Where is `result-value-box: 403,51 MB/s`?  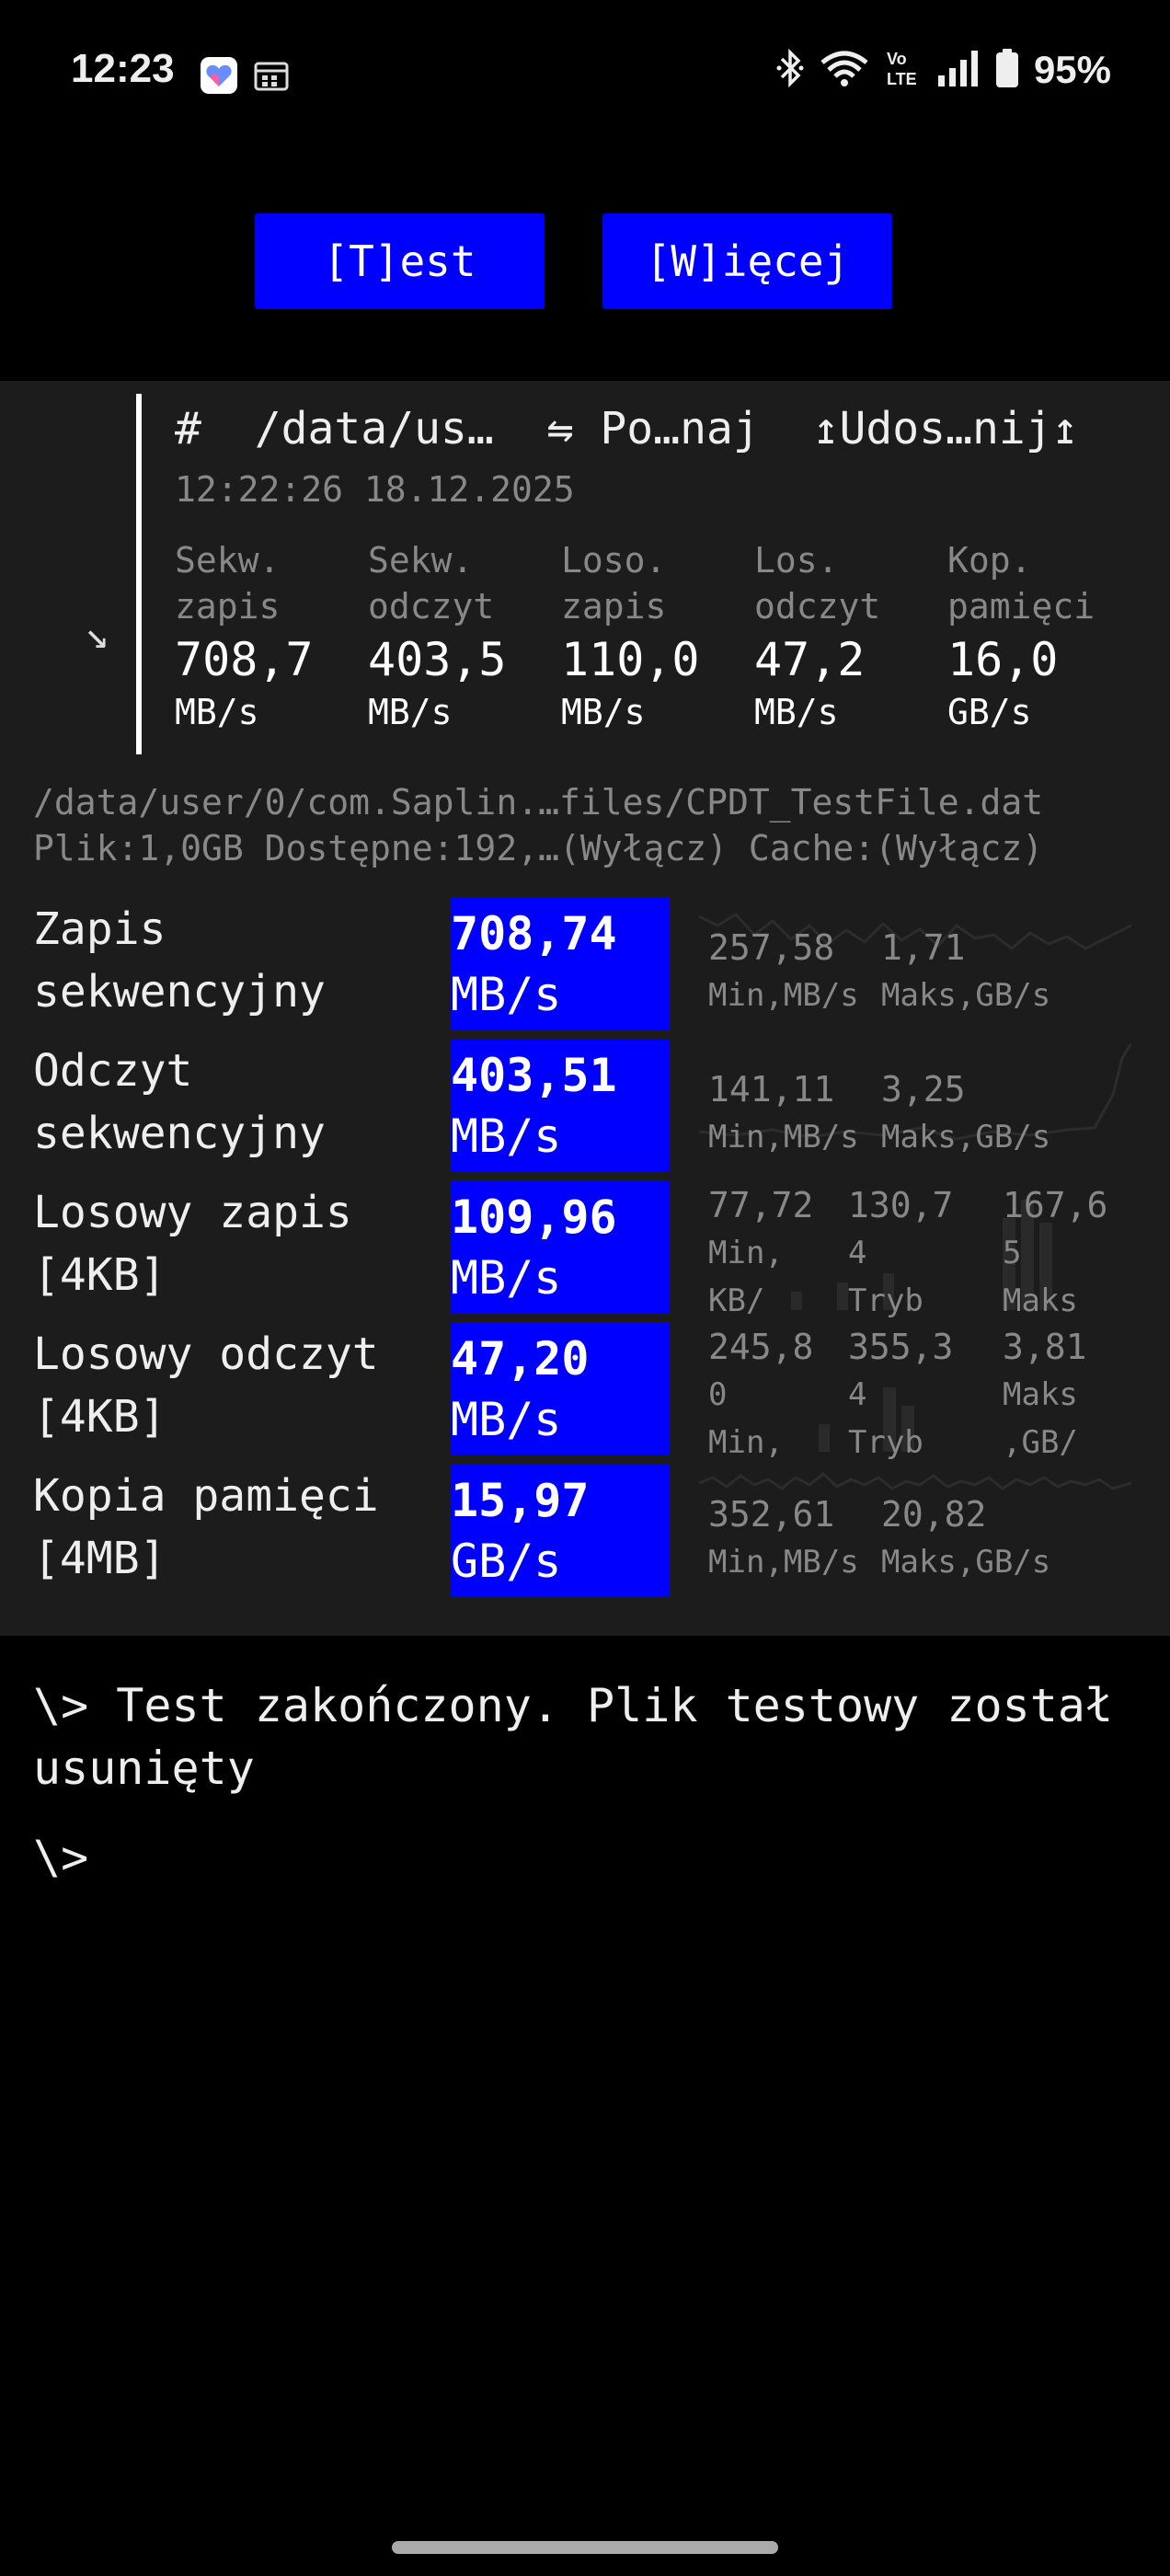 result-value-box: 403,51 MB/s is located at coordinates (560, 1106).